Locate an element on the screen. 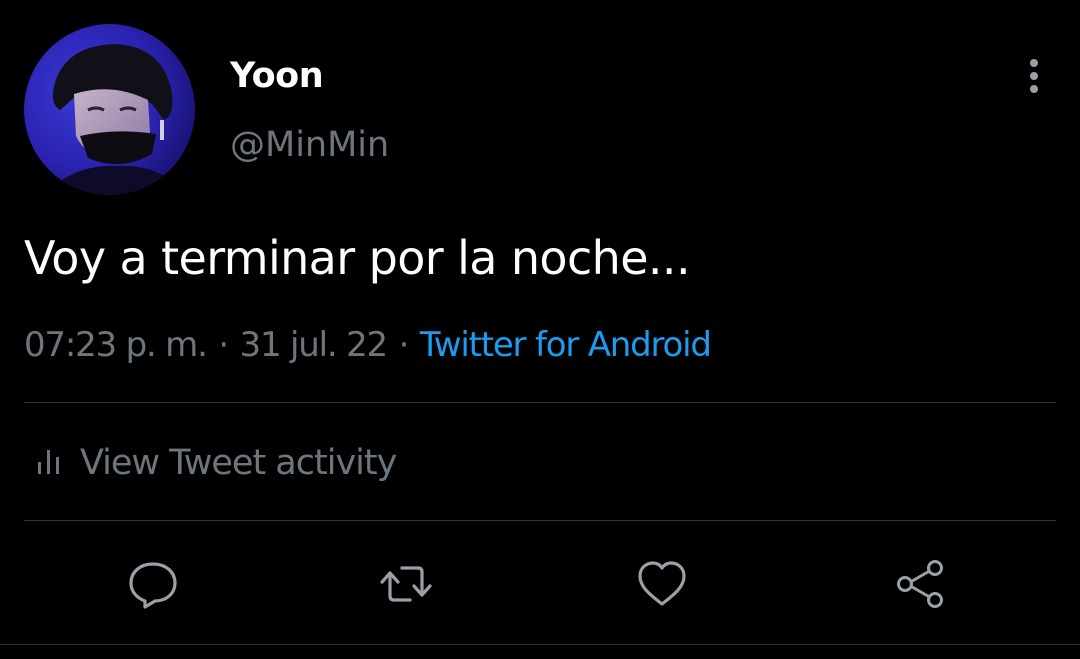 The image size is (1080, 659). share-button is located at coordinates (921, 584).